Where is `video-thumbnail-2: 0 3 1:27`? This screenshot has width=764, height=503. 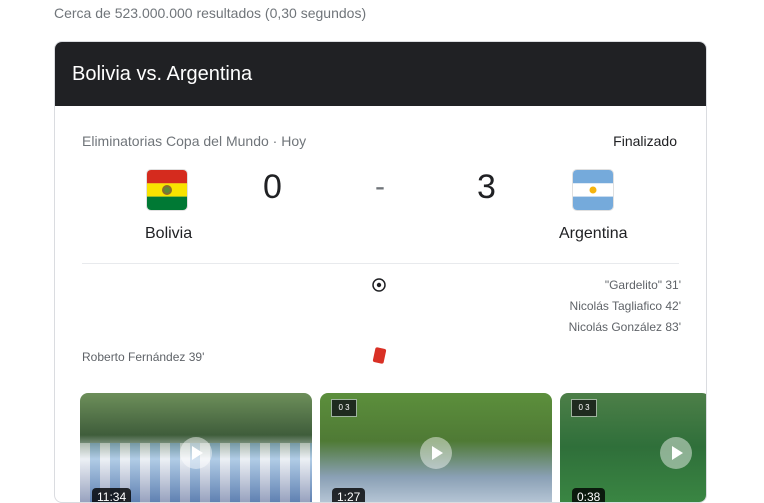
video-thumbnail-2: 0 3 1:27 is located at coordinates (436, 447).